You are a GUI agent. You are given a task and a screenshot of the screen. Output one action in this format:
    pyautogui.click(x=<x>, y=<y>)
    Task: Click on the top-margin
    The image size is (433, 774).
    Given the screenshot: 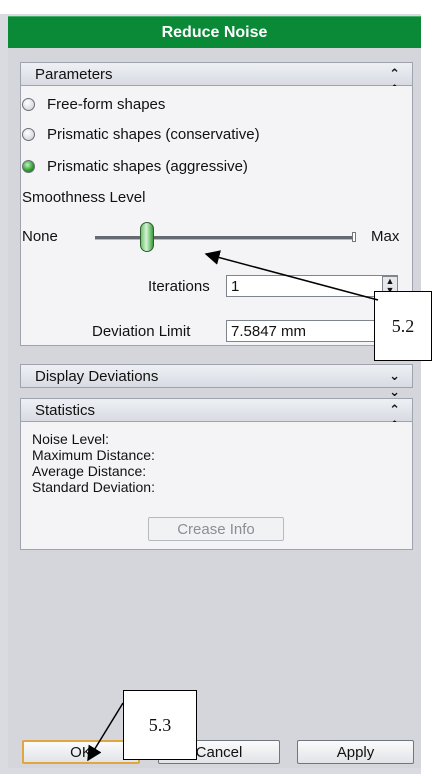 What is the action you would take?
    pyautogui.click(x=210, y=7)
    